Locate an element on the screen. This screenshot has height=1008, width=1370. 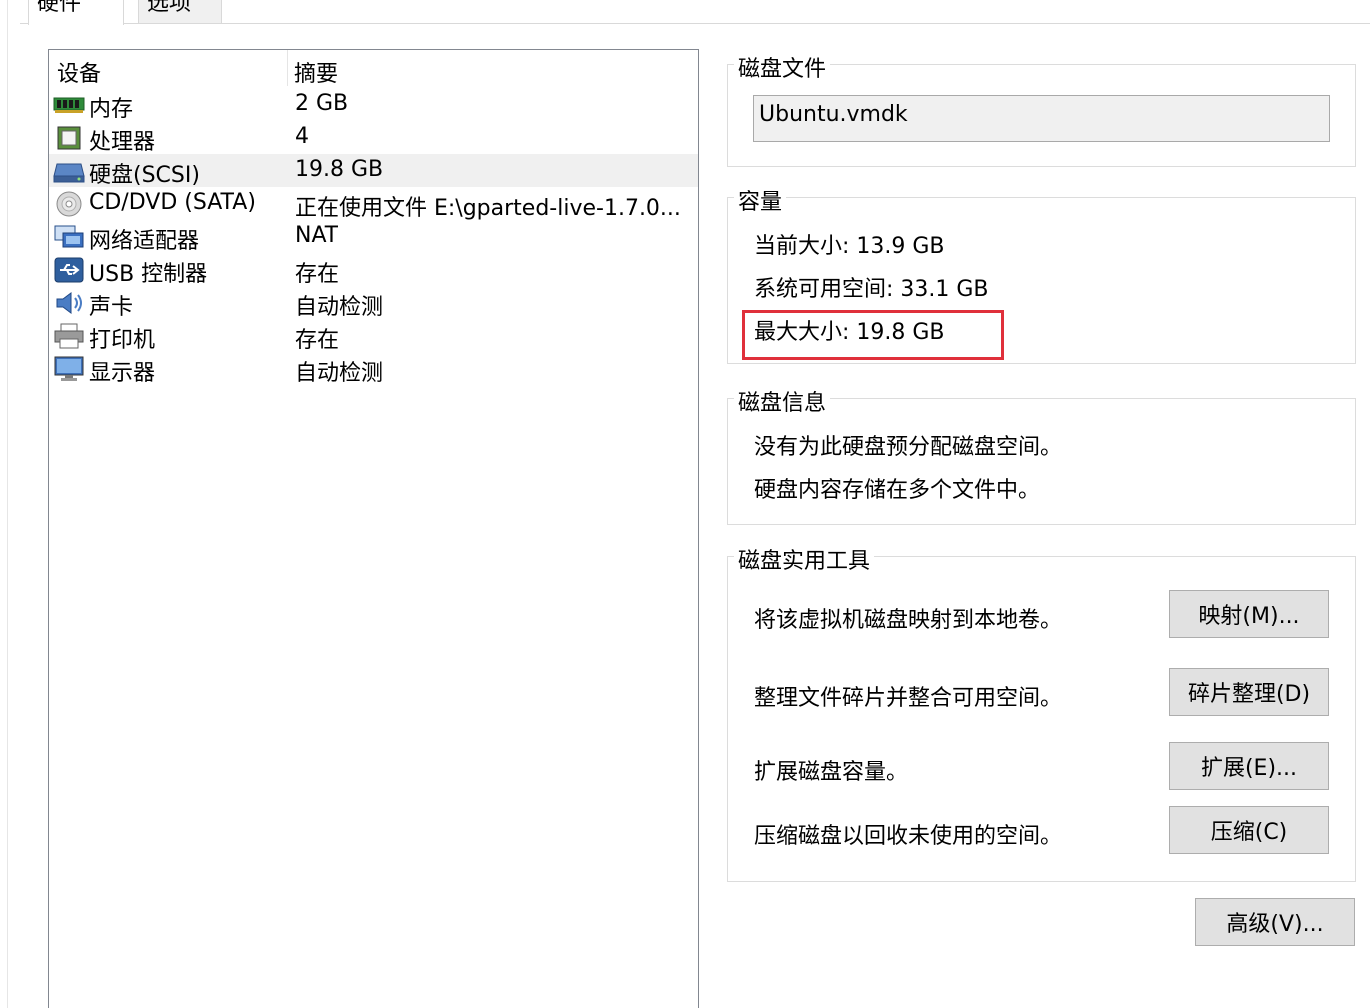
device-name: USB 控制器 is located at coordinates (148, 274).